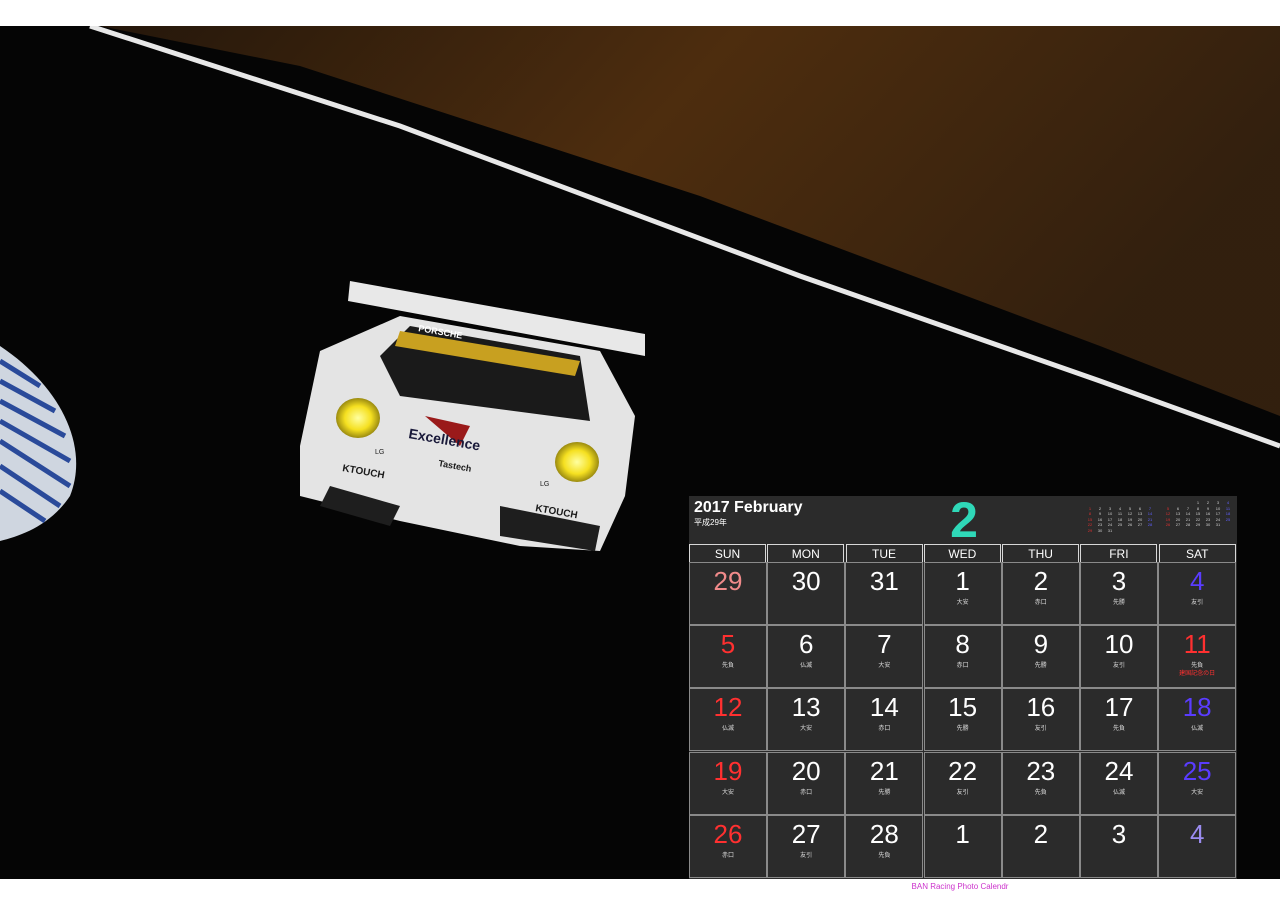 Image resolution: width=1280 pixels, height=905 pixels. Describe the element at coordinates (1119, 553) in the screenshot. I see `weekday-label-fri: FRI` at that location.